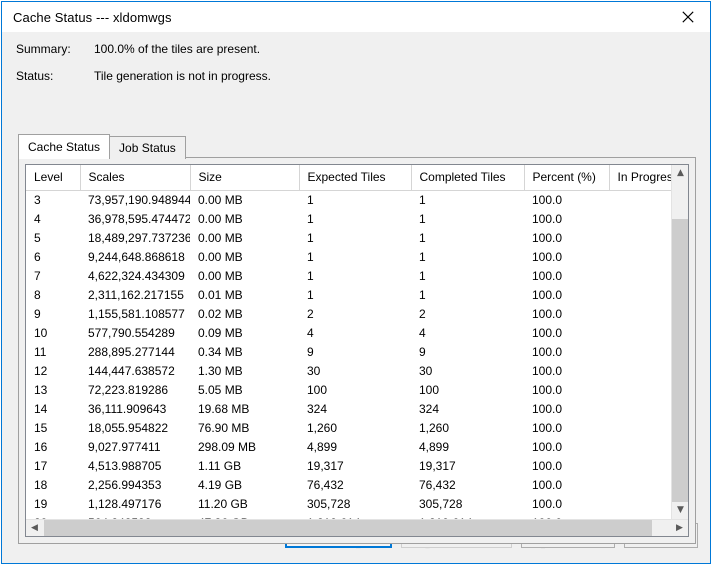  What do you see at coordinates (348, 275) in the screenshot?
I see `table-row: 7 4,622,324.434309 0.00 MB 1 1 100.0` at bounding box center [348, 275].